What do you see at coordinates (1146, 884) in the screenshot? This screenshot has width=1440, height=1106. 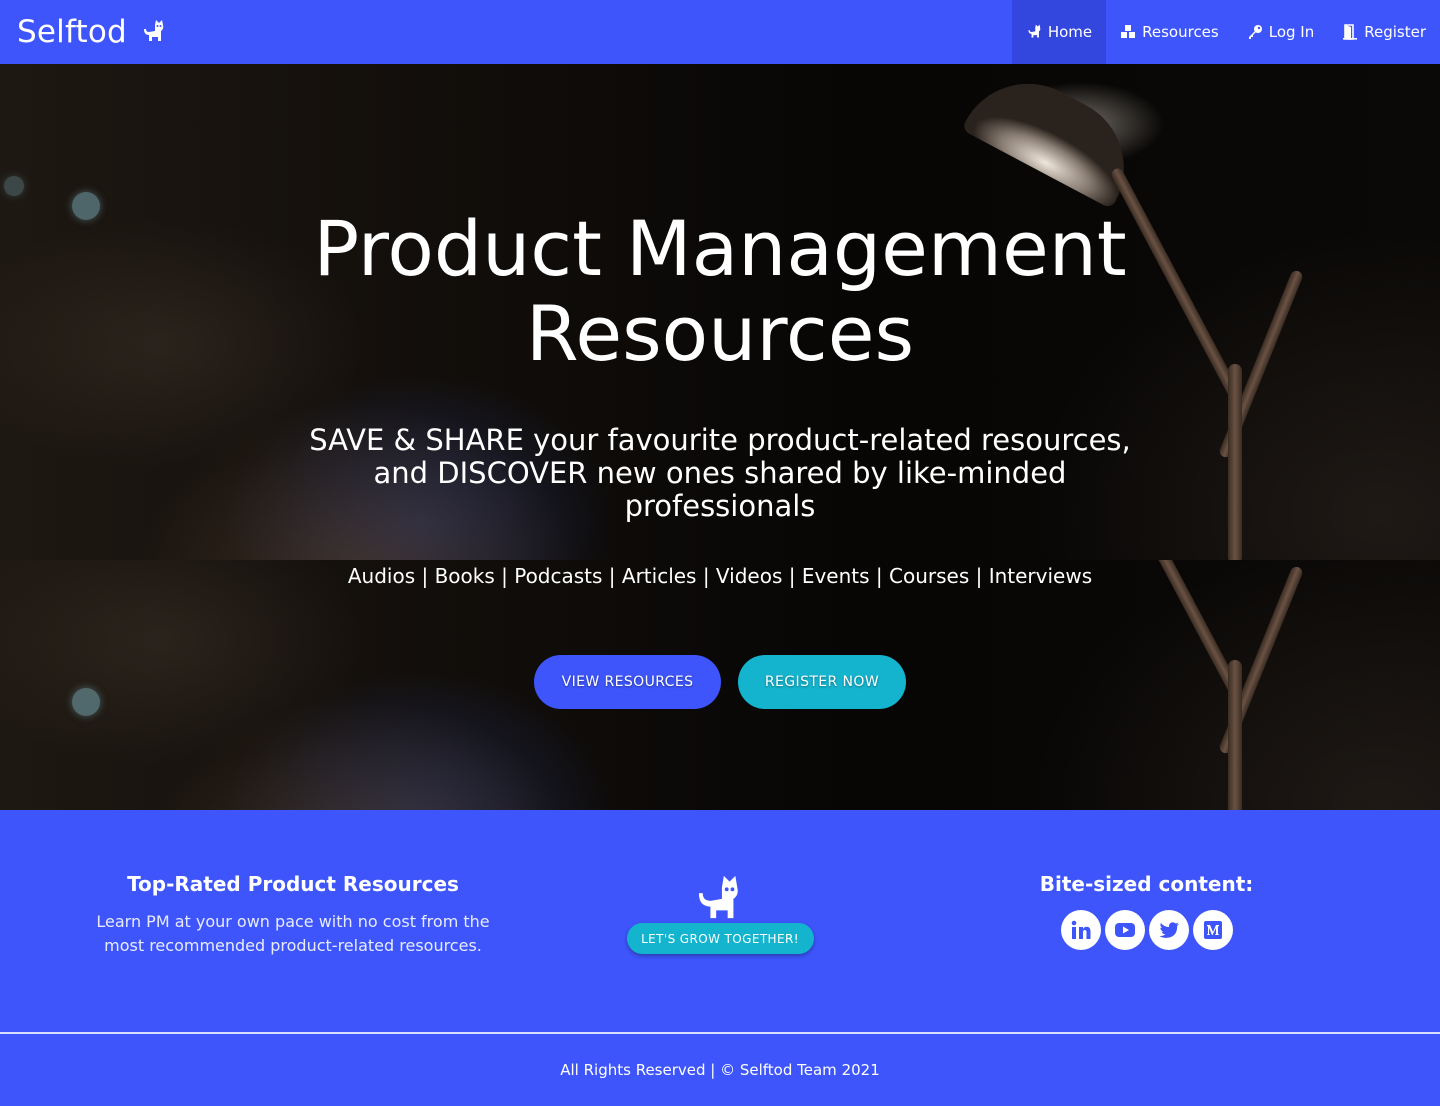 I see `feature-title: Bite-sized content:` at bounding box center [1146, 884].